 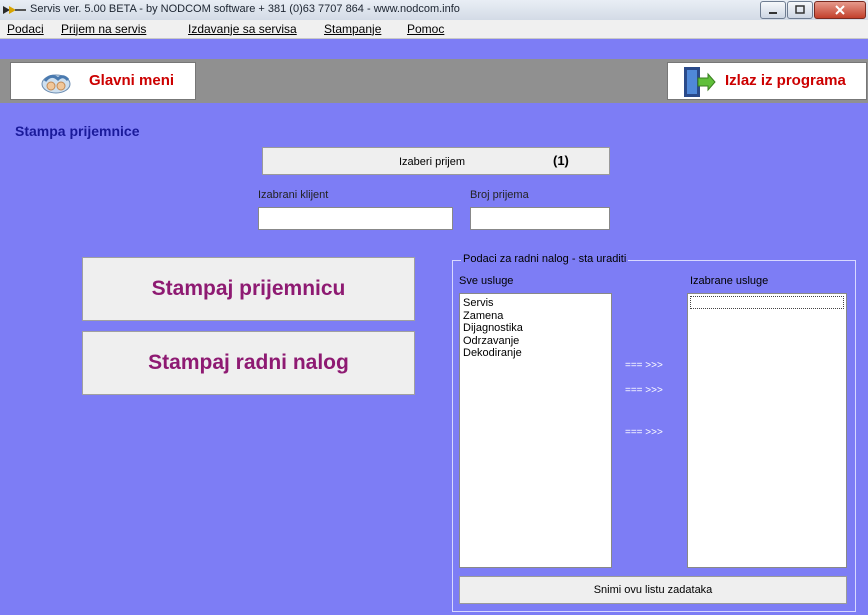 What do you see at coordinates (486, 281) in the screenshot?
I see `all-services-label: Sve usluge` at bounding box center [486, 281].